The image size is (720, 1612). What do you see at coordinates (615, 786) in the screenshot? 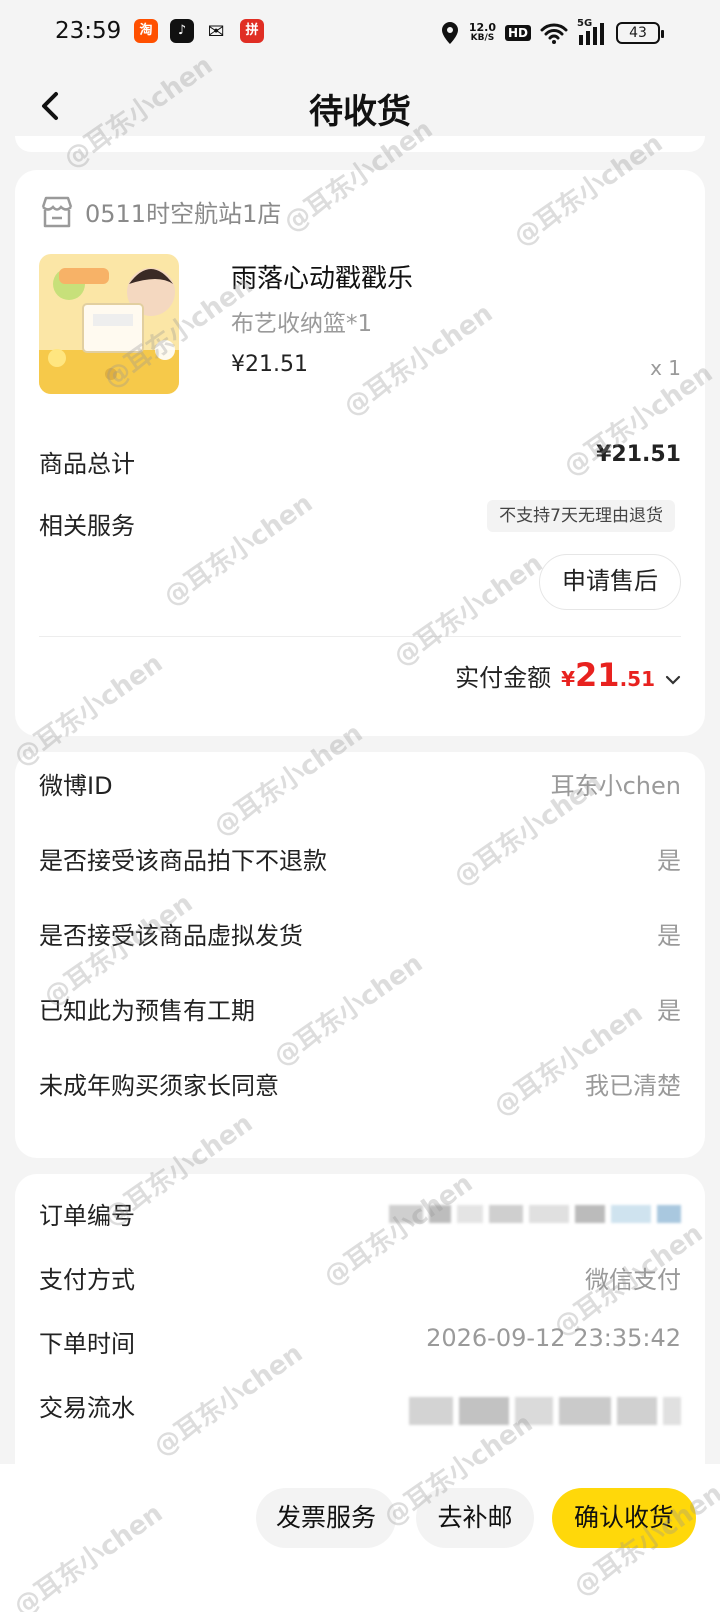
I see `info-value: 耳东小chen` at bounding box center [615, 786].